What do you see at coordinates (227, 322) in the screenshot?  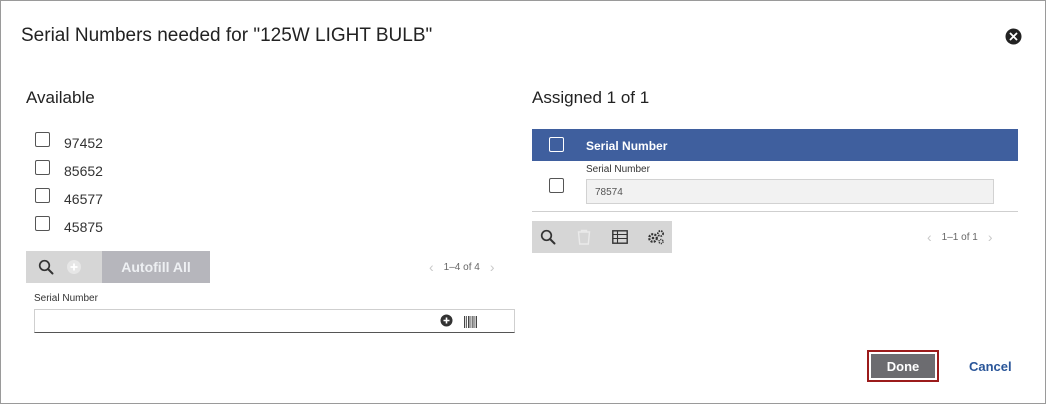 I see `serial-number-input` at bounding box center [227, 322].